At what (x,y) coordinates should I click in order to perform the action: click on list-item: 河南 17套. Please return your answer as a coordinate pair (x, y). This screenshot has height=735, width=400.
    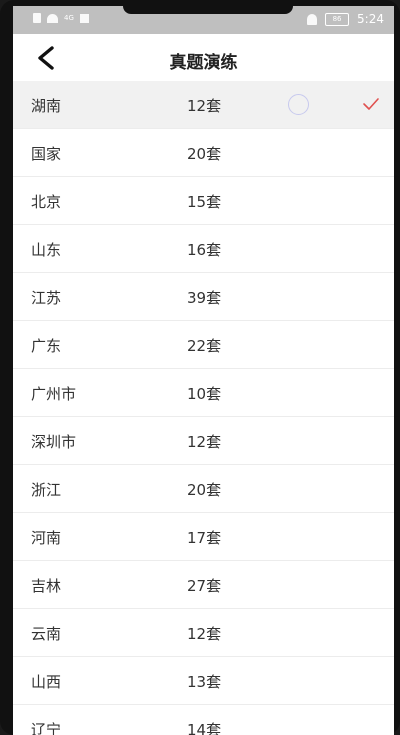
    Looking at the image, I should click on (203, 537).